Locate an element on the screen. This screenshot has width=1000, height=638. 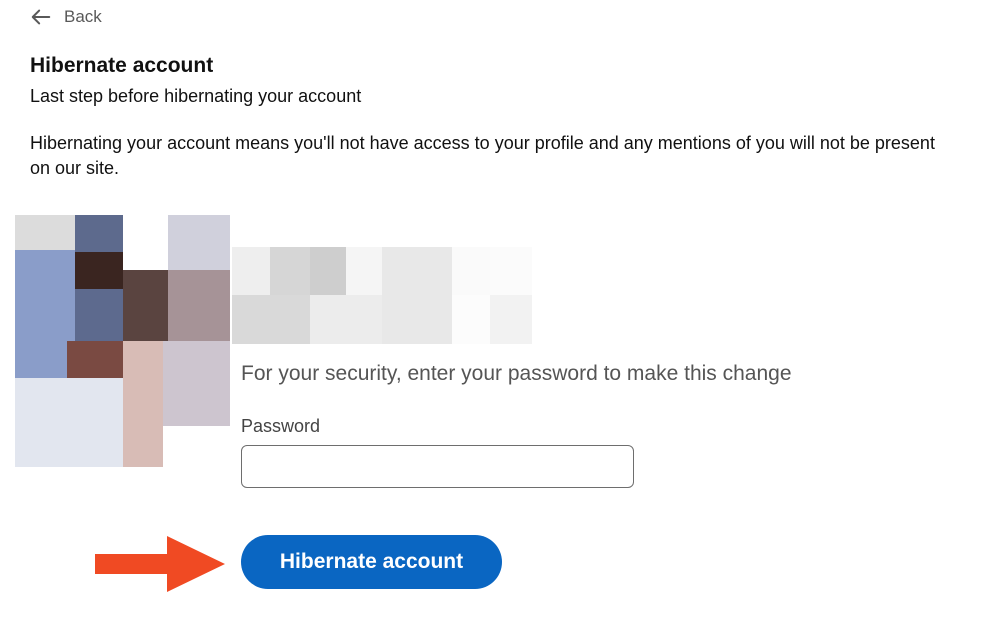
hibernate-account-button: Hibernate account is located at coordinates (371, 562).